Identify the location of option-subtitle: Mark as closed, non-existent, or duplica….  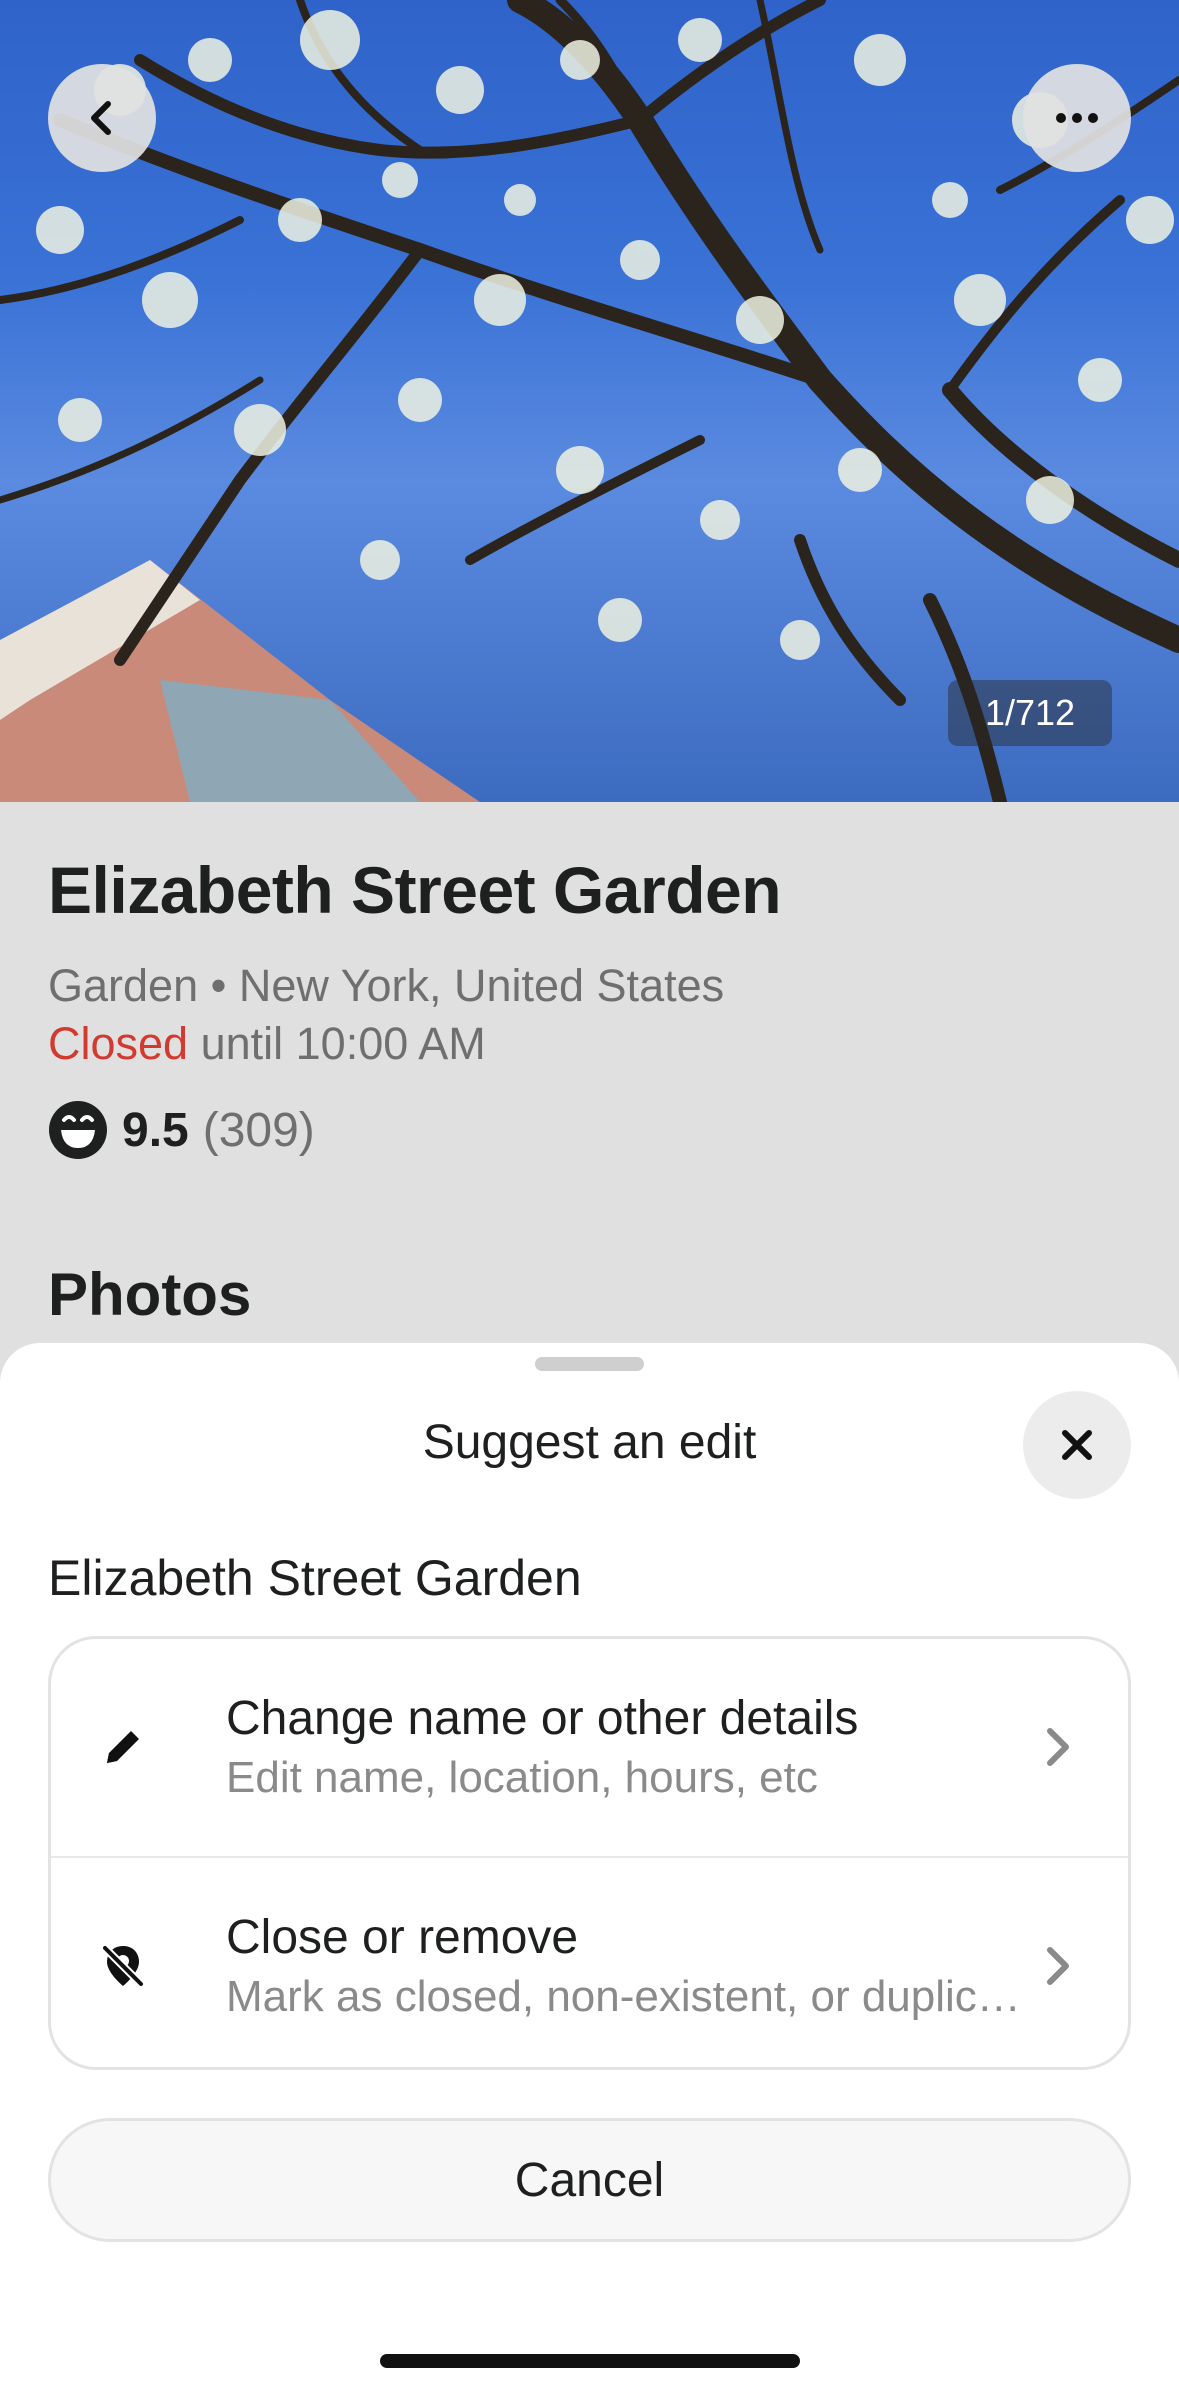
(626, 1996).